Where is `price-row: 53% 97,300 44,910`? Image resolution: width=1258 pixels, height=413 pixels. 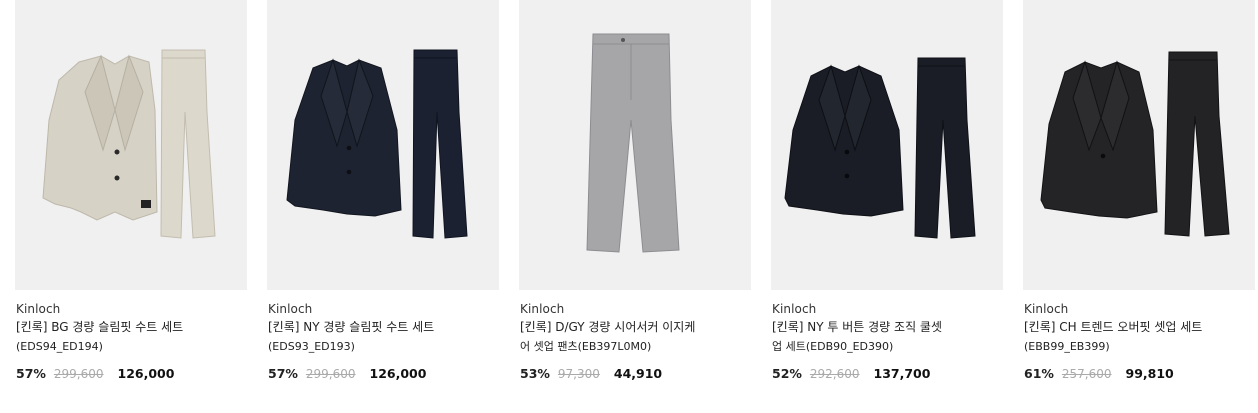 price-row: 53% 97,300 44,910 is located at coordinates (591, 373).